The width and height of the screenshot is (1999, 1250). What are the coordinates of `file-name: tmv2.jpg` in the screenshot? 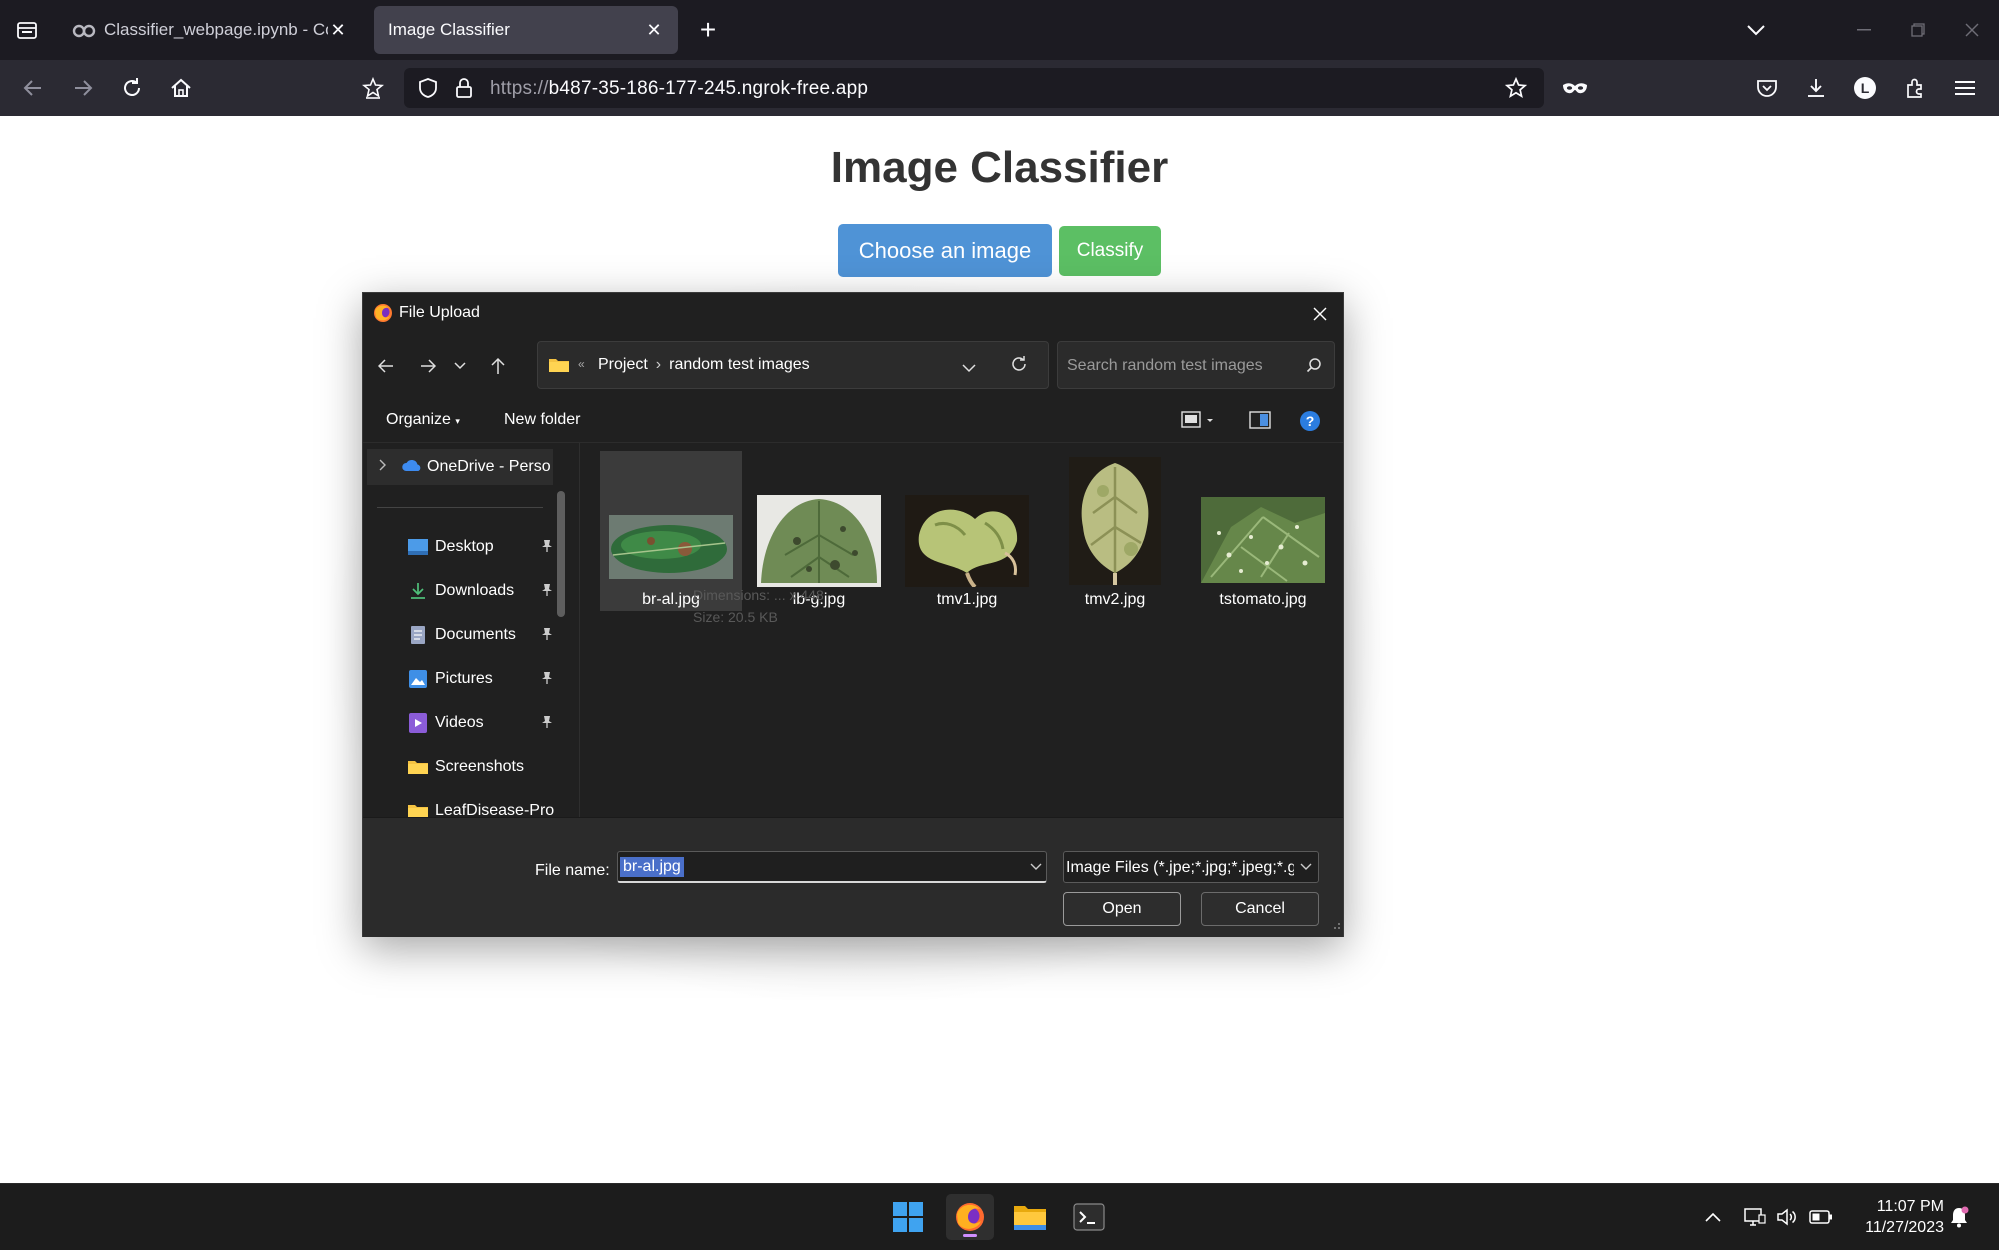 It's located at (1115, 599).